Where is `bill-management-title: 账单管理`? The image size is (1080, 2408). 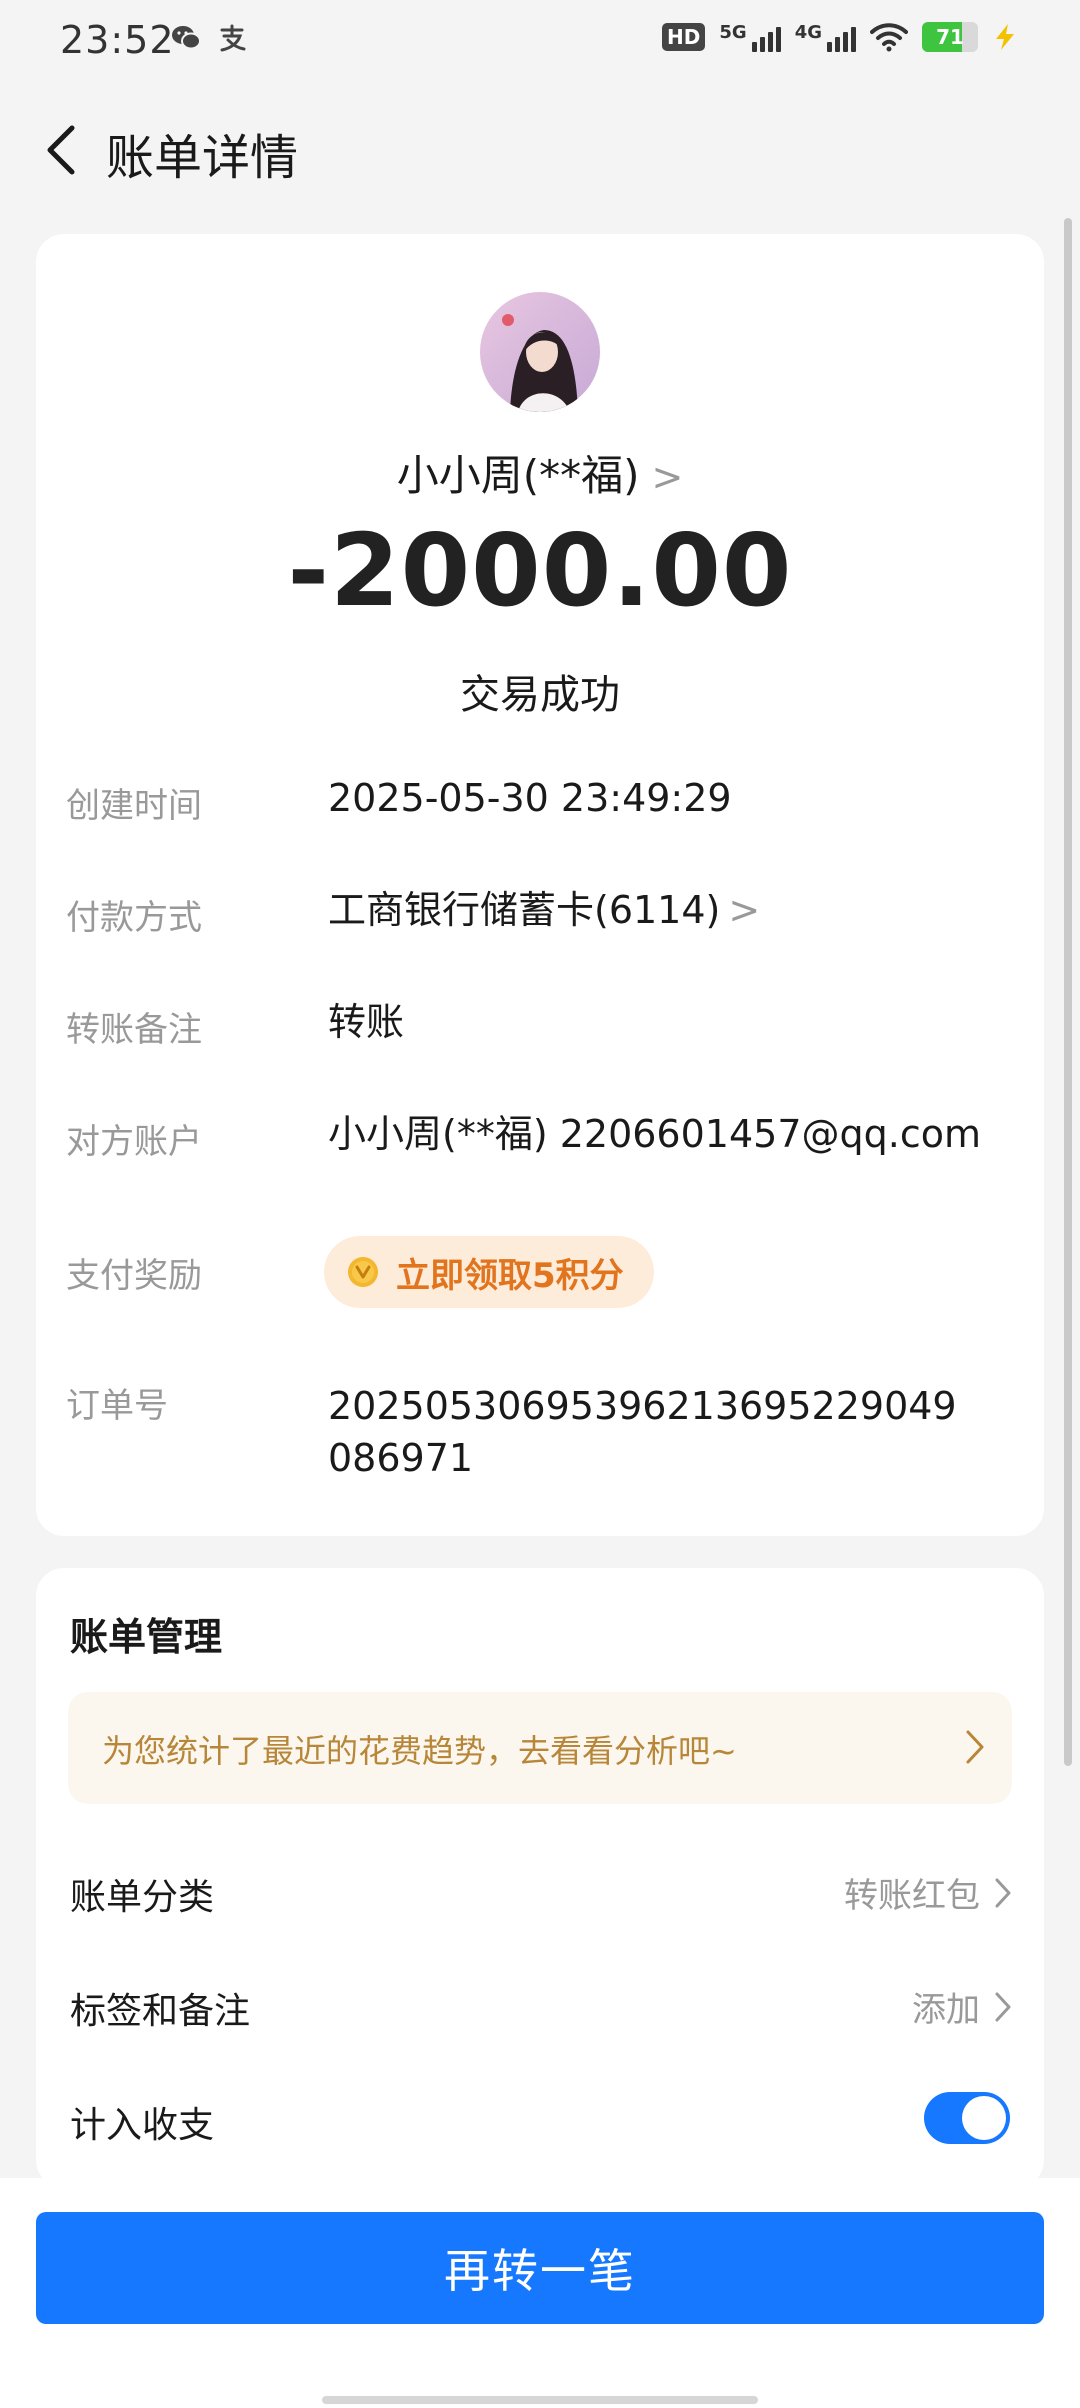
bill-management-title: 账单管理 is located at coordinates (146, 1637).